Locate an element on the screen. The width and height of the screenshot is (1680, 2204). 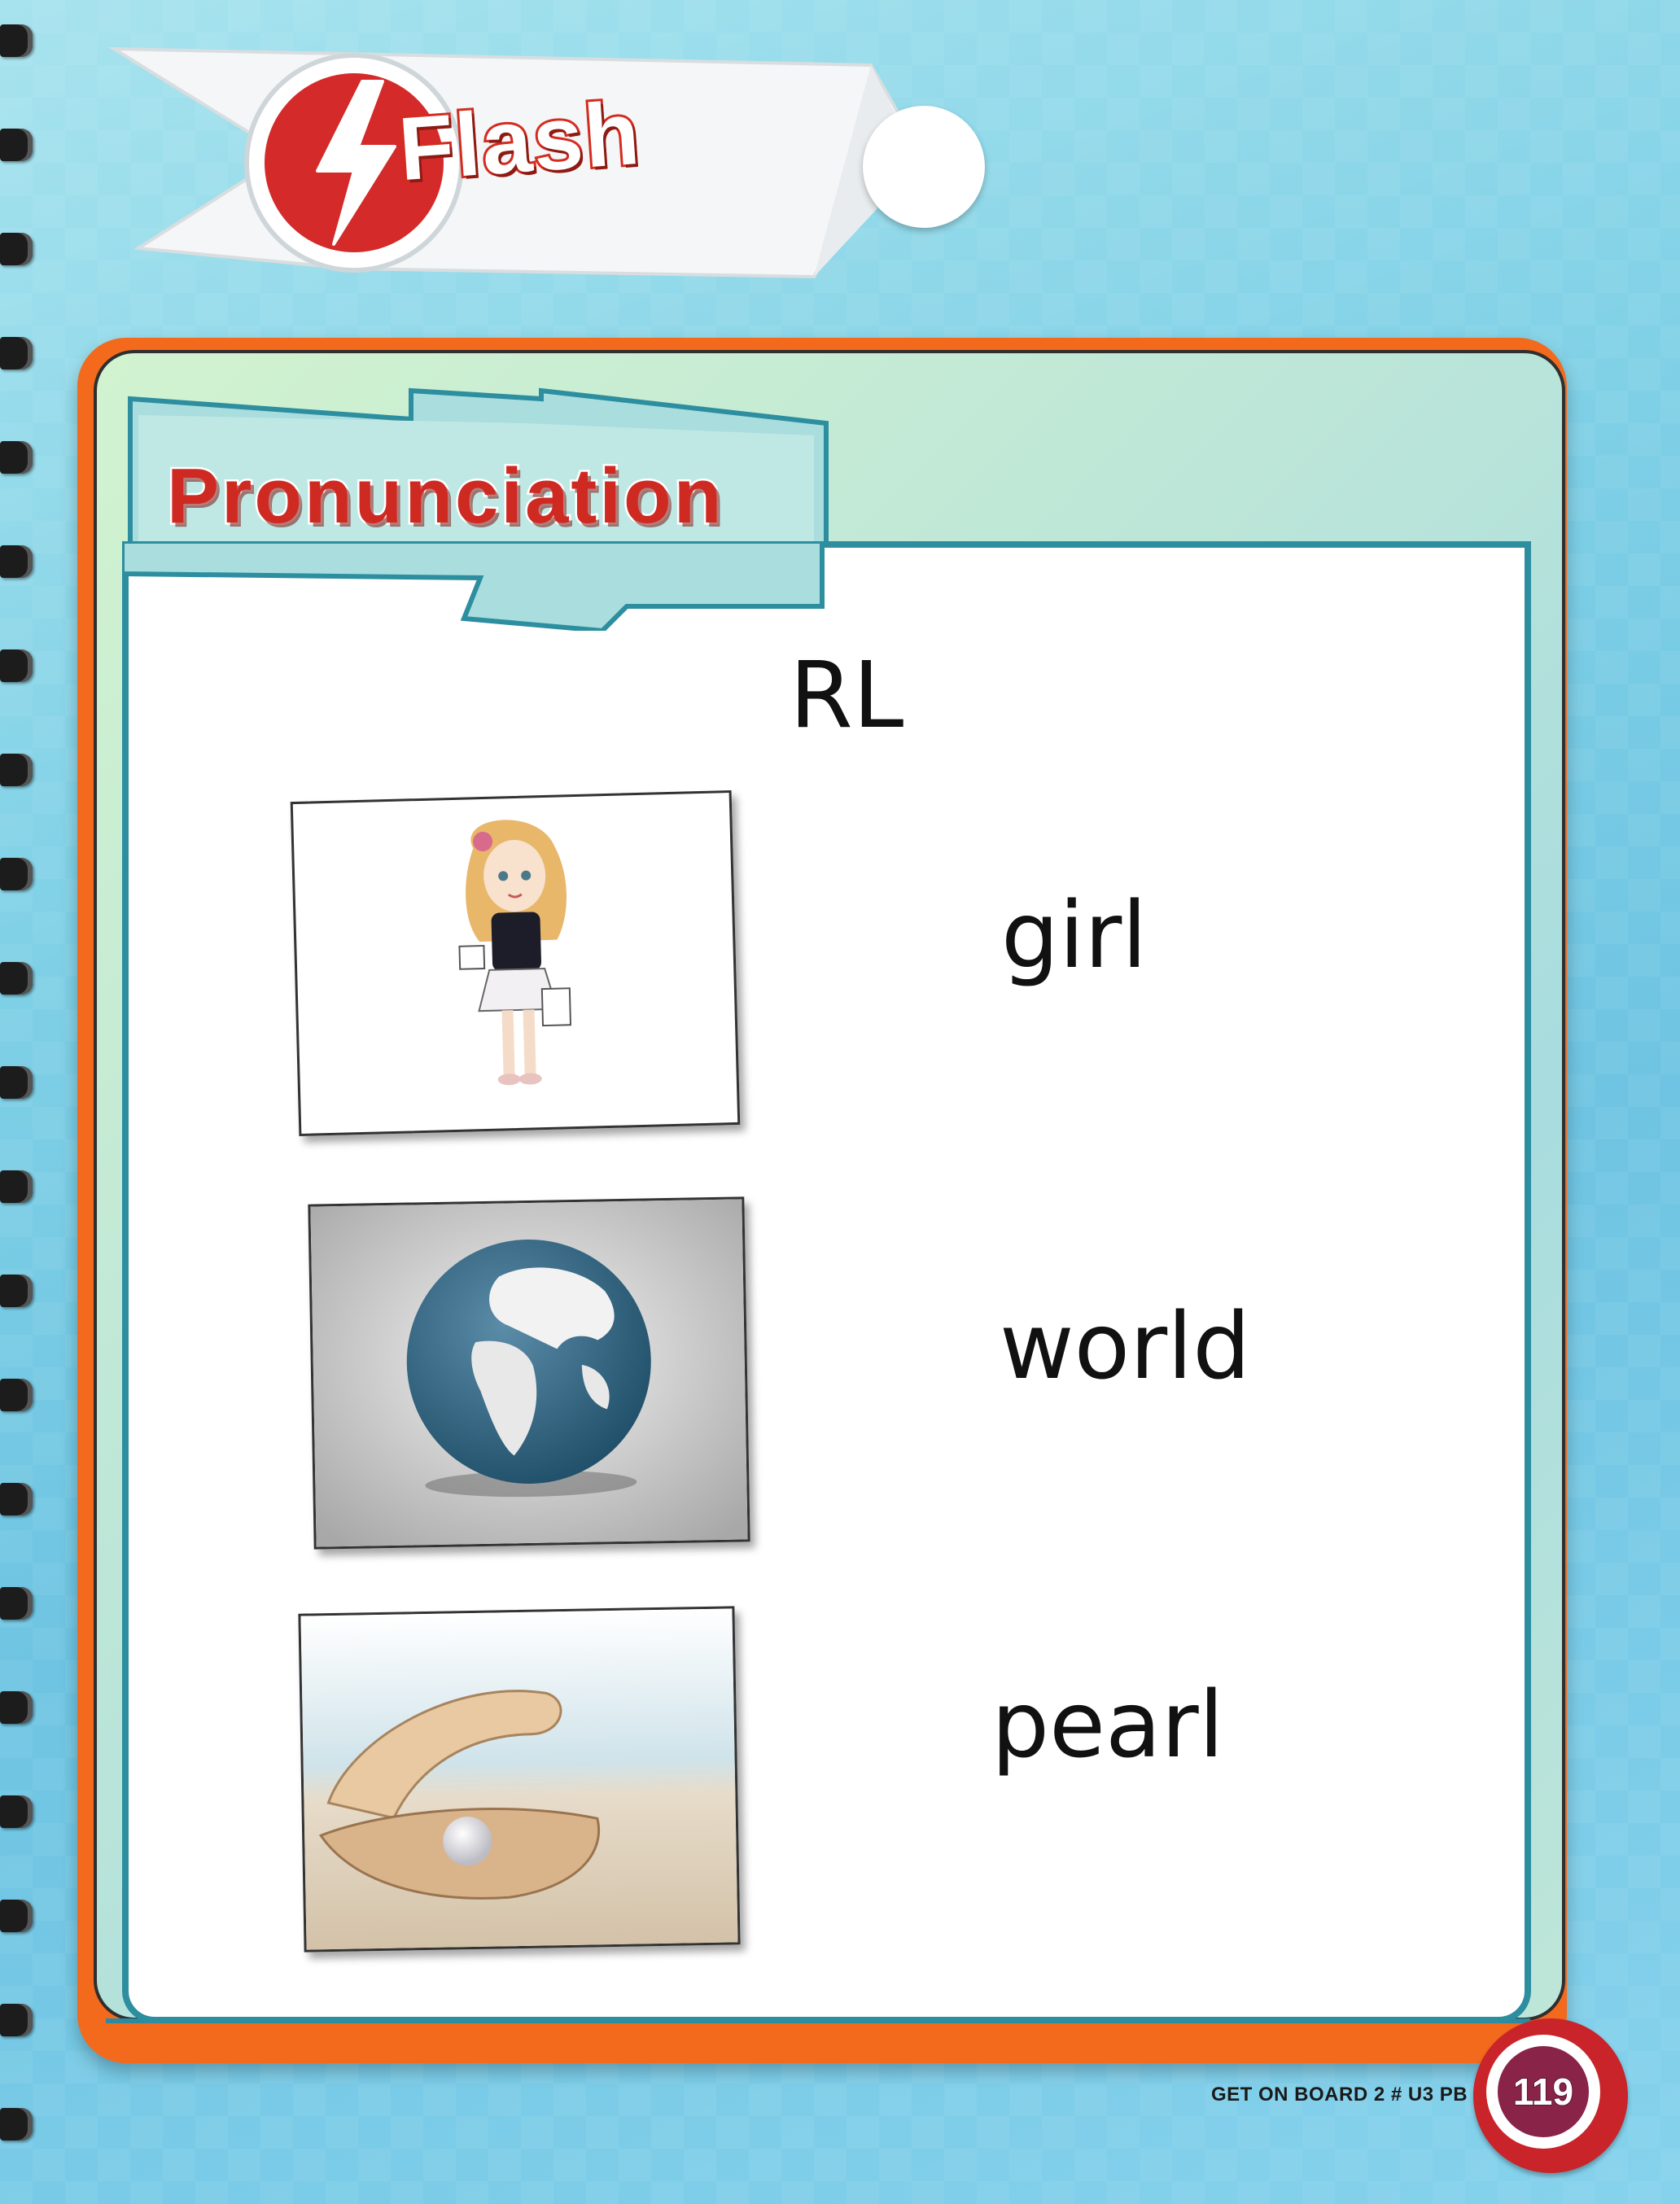
banner-knob is located at coordinates (924, 167).